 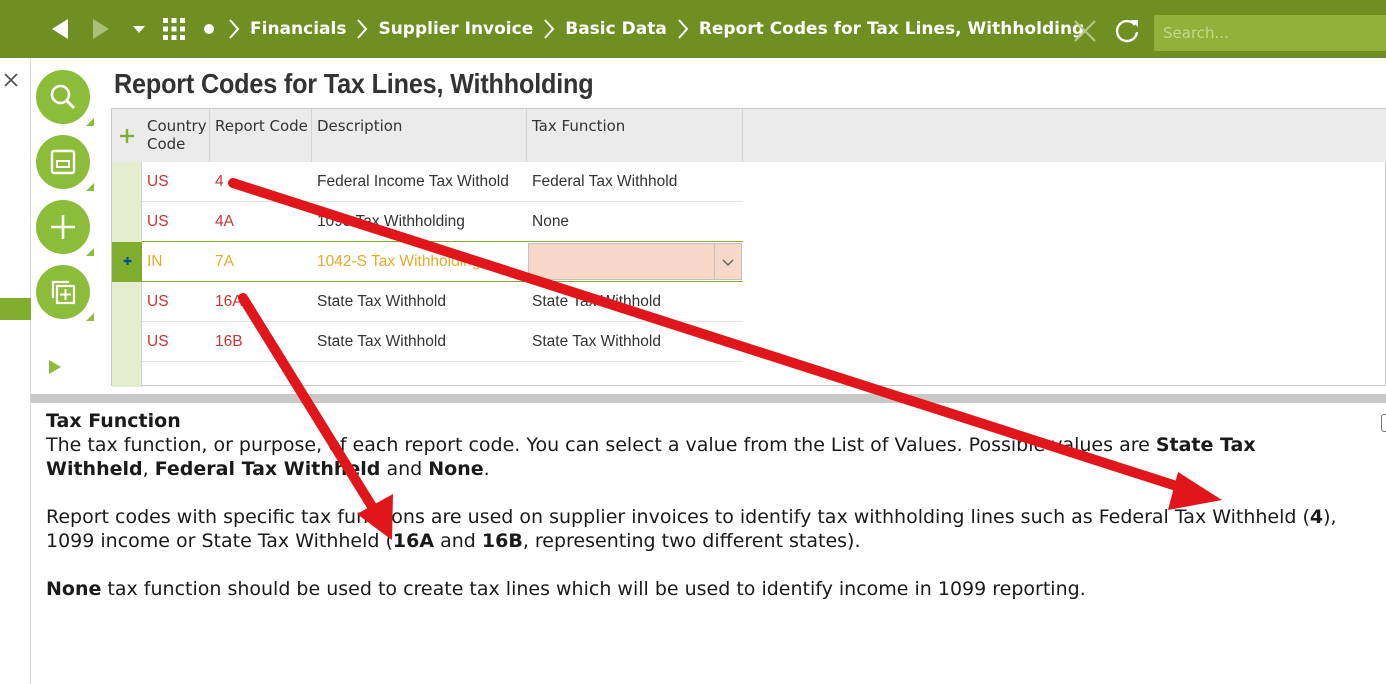 I want to click on history-dropdown-icon, so click(x=139, y=29).